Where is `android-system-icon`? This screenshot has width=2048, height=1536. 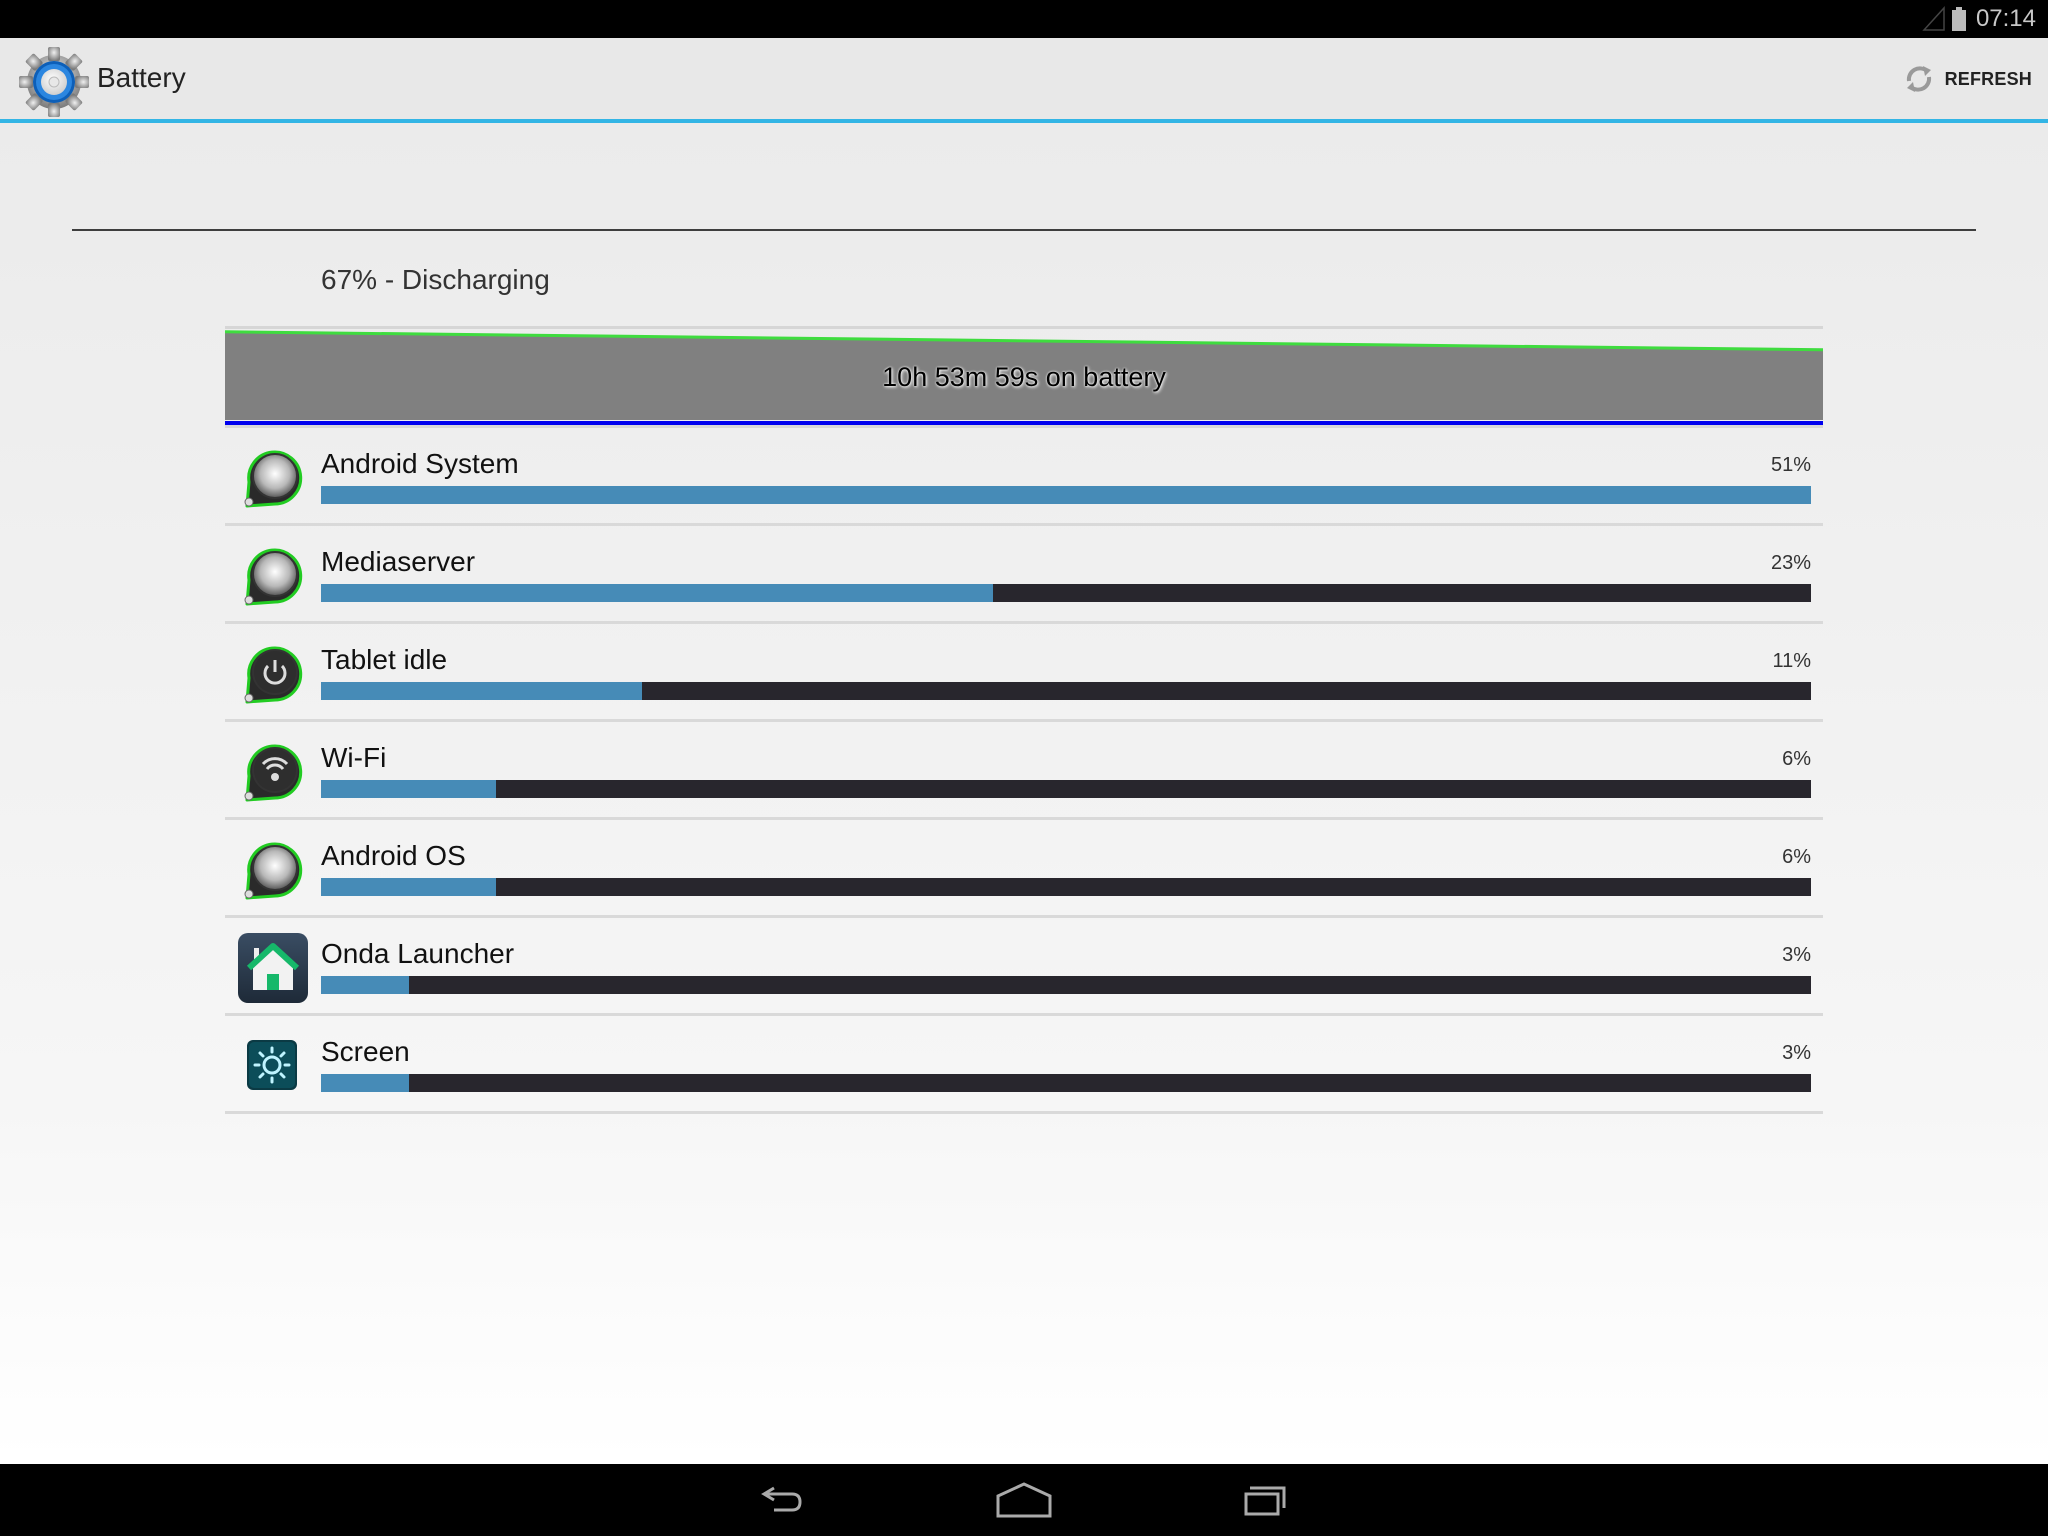 android-system-icon is located at coordinates (273, 478).